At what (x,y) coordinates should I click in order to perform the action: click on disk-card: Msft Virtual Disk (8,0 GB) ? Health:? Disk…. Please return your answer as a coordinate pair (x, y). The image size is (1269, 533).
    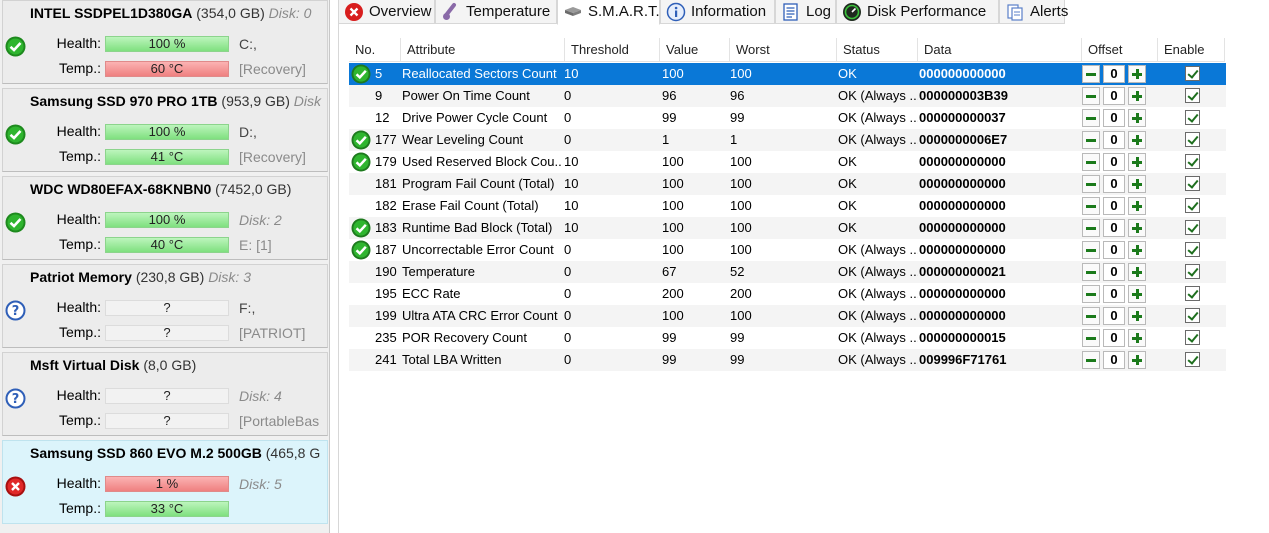
    Looking at the image, I should click on (165, 394).